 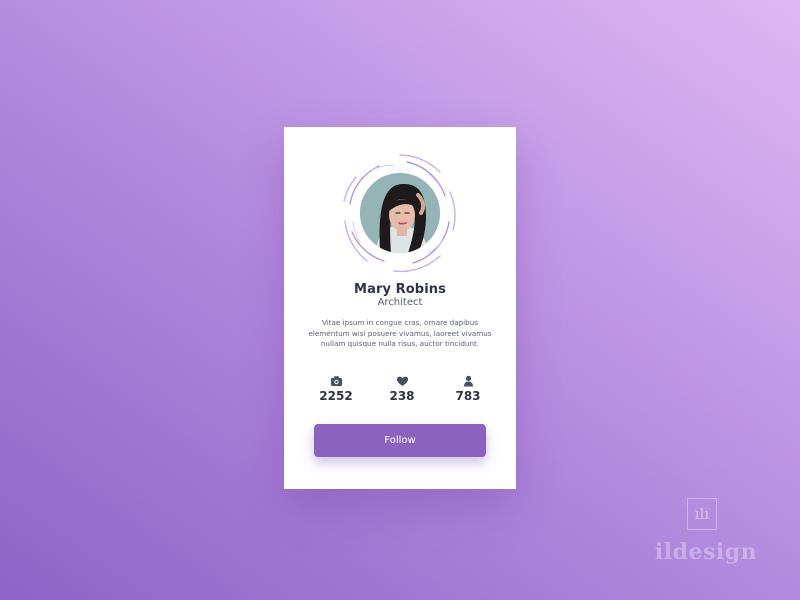 I want to click on stat-likes: 238, so click(x=402, y=389).